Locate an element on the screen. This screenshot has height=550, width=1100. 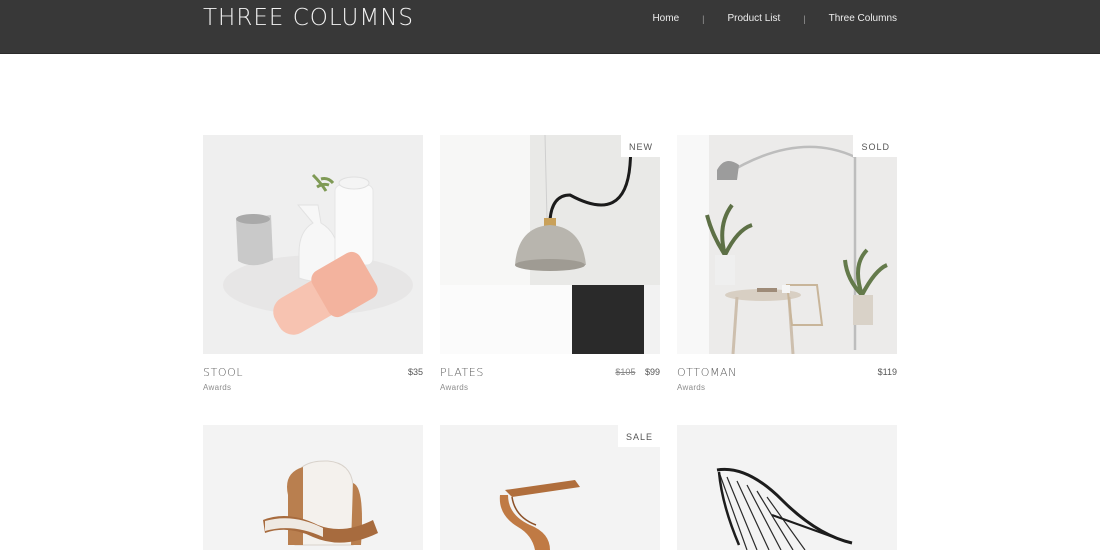
shell-chair-image is located at coordinates (313, 487).